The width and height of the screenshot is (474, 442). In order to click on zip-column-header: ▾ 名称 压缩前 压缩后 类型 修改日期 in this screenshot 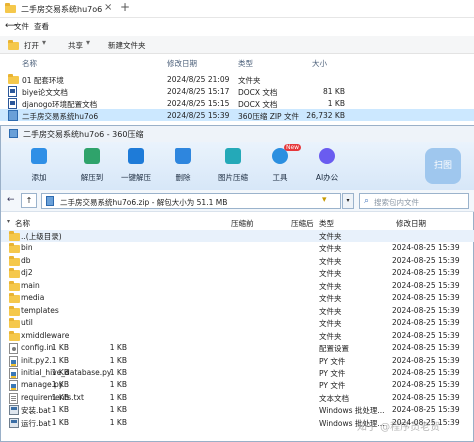, I will do `click(237, 222)`.